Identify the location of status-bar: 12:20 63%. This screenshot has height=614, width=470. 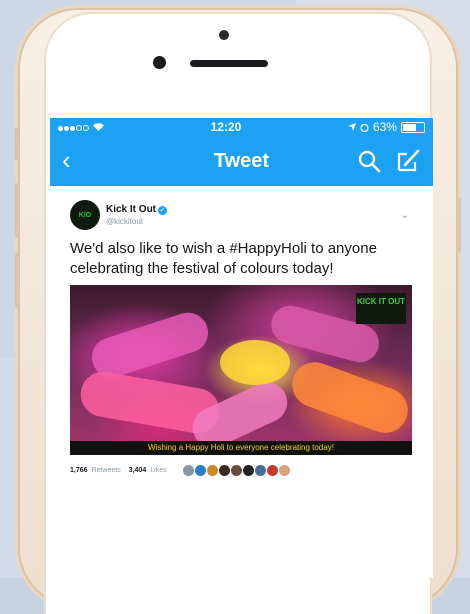
(241, 127).